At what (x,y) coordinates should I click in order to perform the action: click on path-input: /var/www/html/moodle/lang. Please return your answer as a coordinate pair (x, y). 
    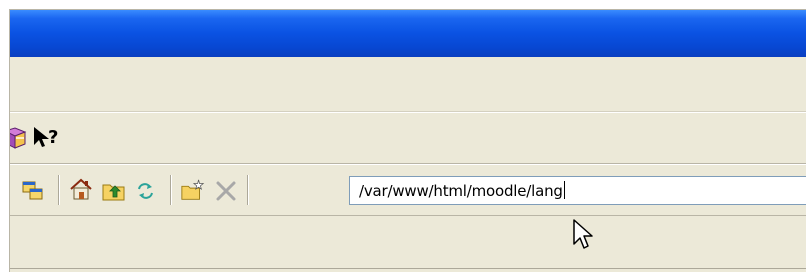
    Looking at the image, I should click on (577, 190).